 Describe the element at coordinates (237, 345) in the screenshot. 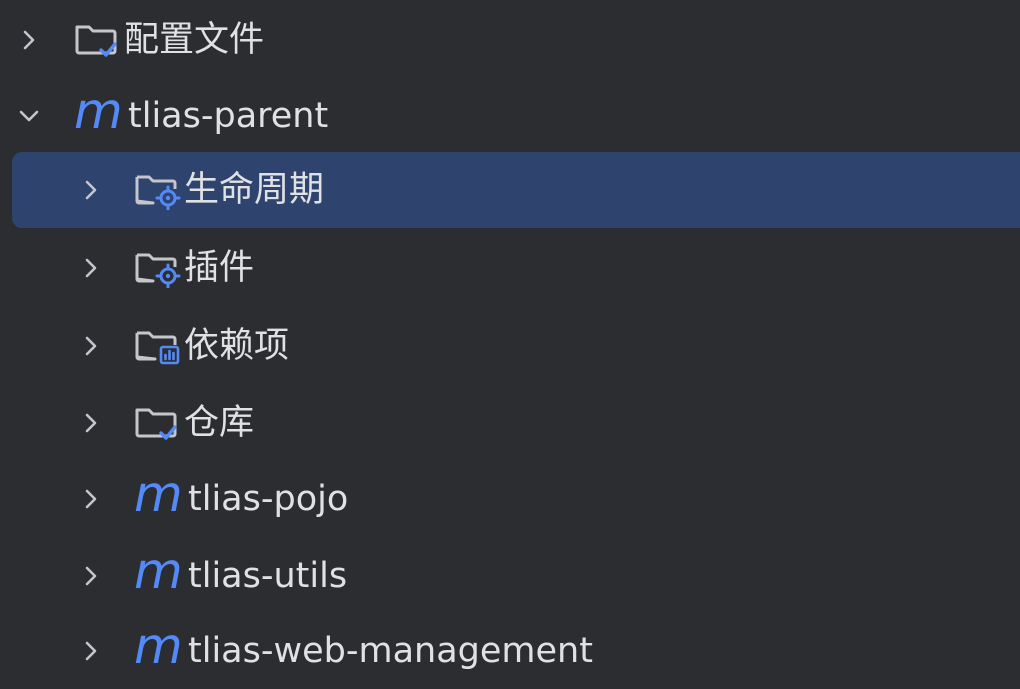

I see `tree-item-label: 依赖项` at that location.